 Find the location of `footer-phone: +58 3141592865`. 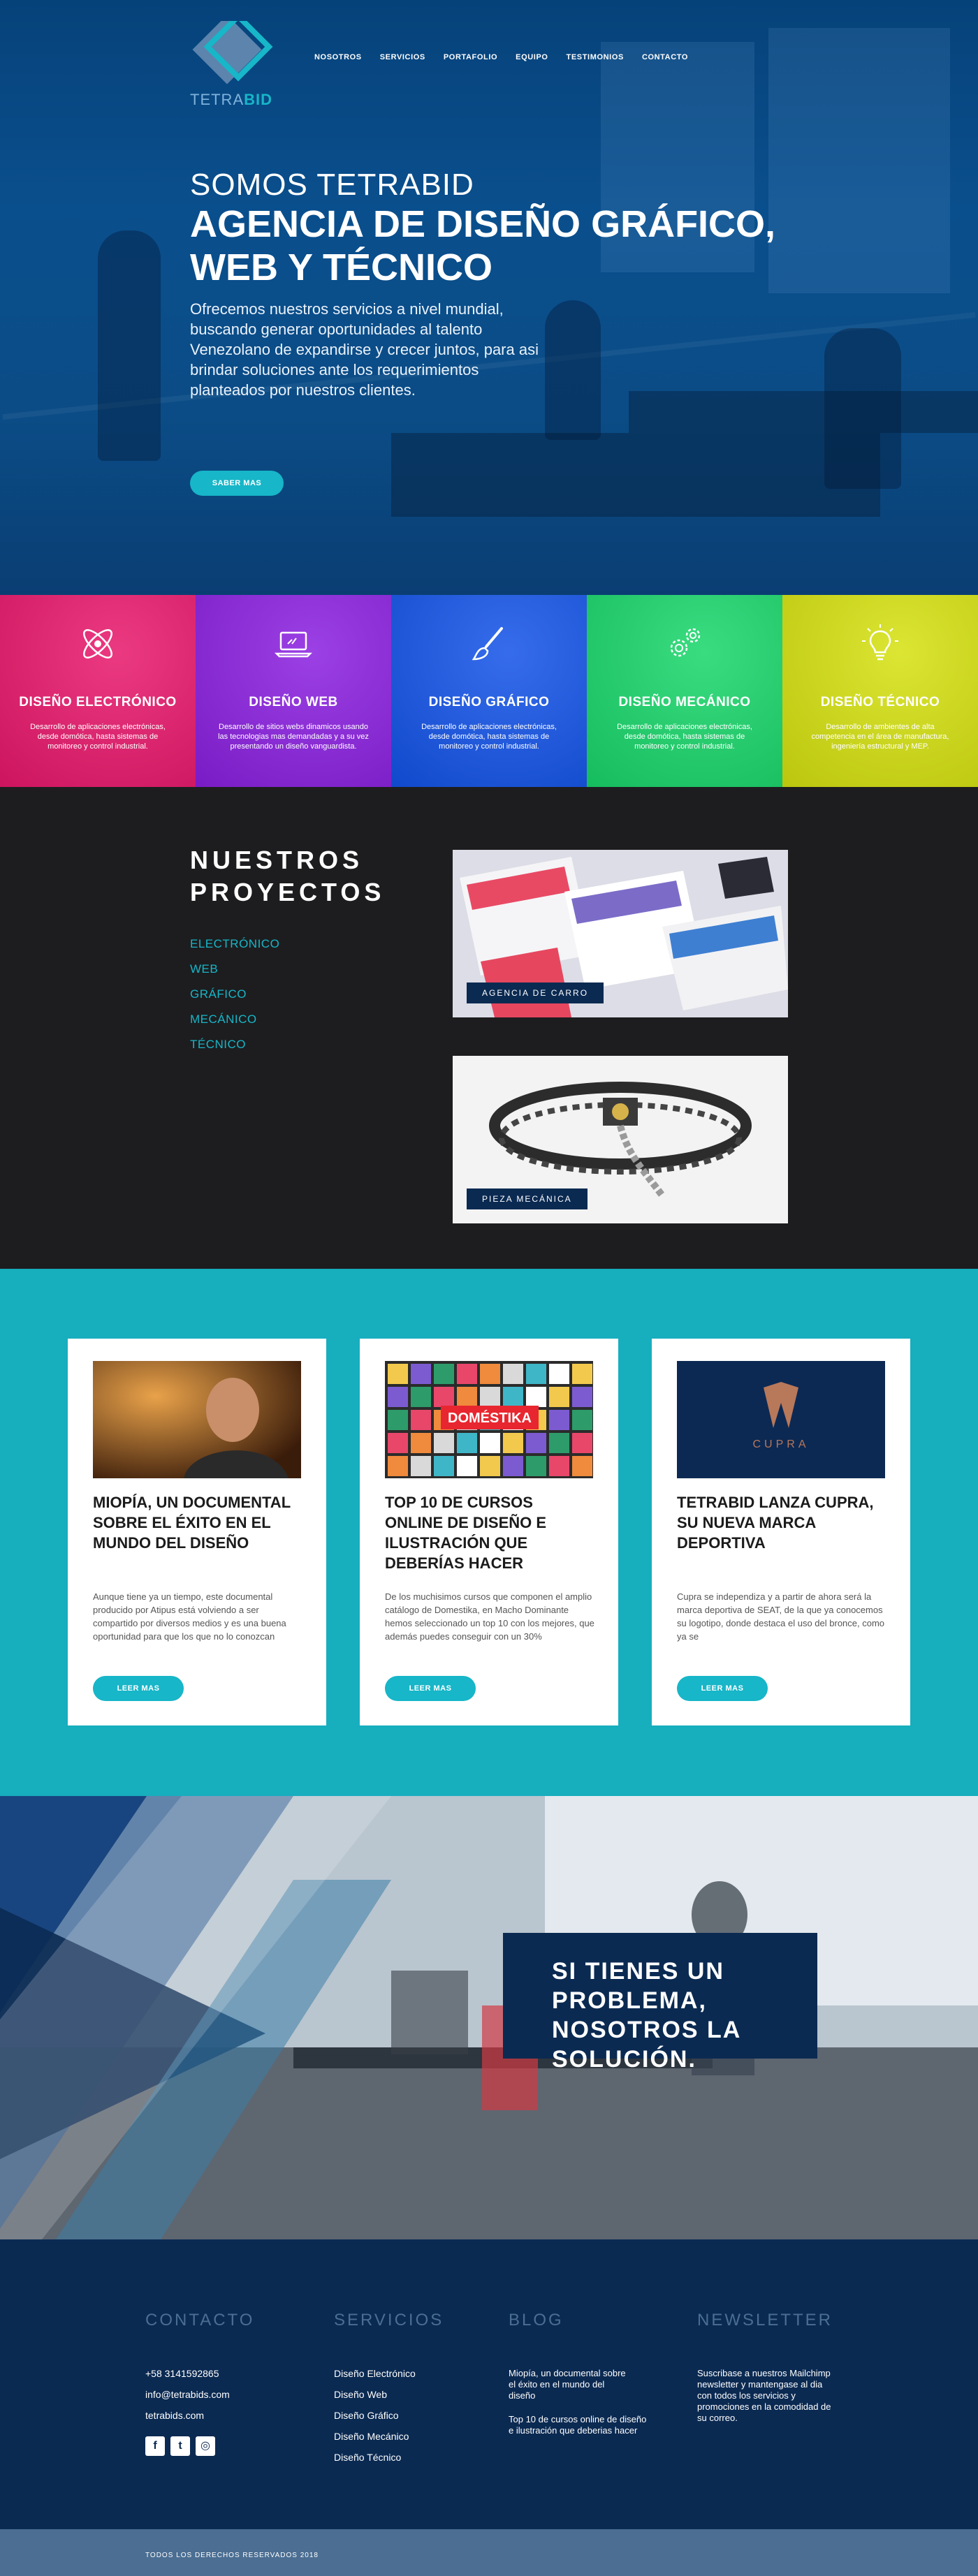

footer-phone: +58 3141592865 is located at coordinates (182, 2373).